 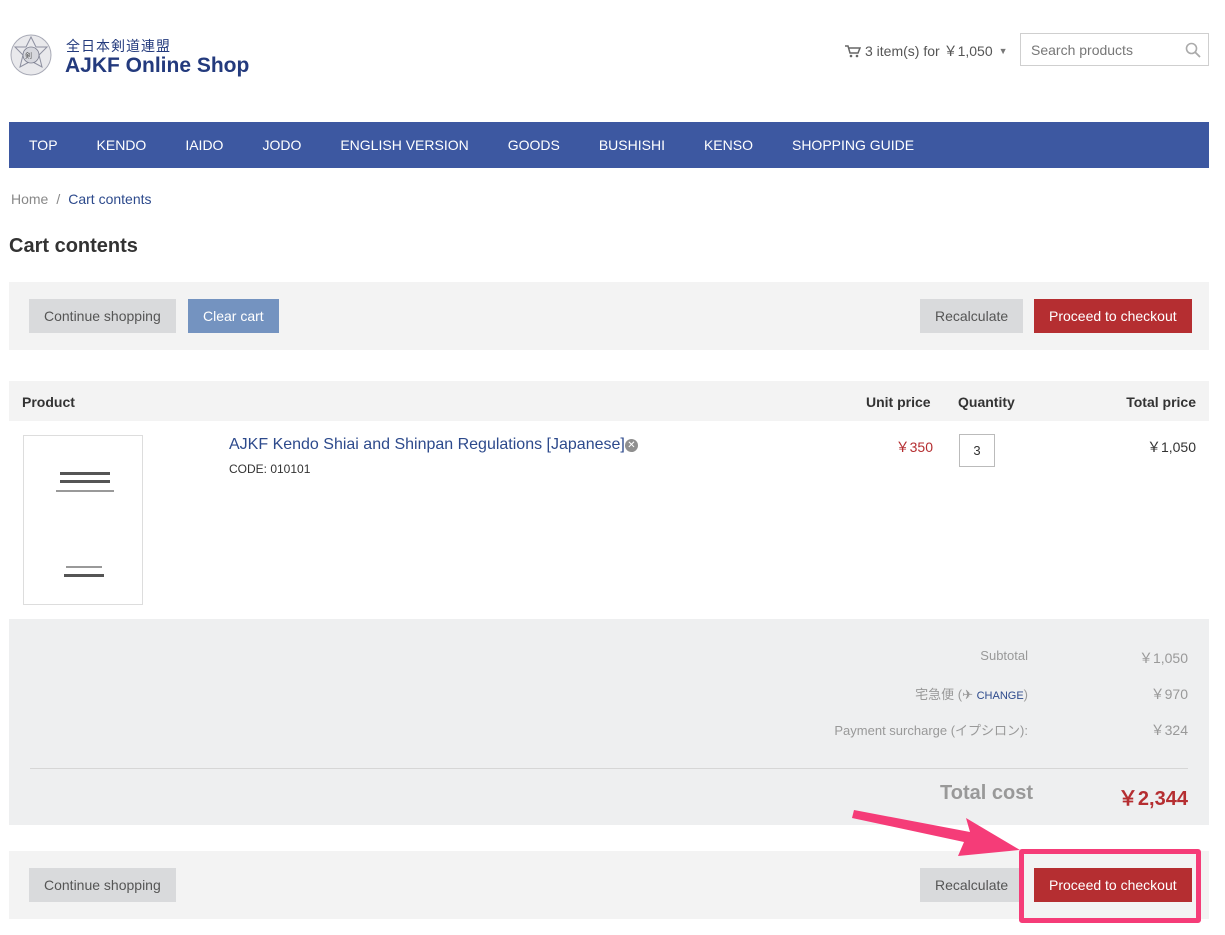 I want to click on search-input, so click(x=1096, y=49).